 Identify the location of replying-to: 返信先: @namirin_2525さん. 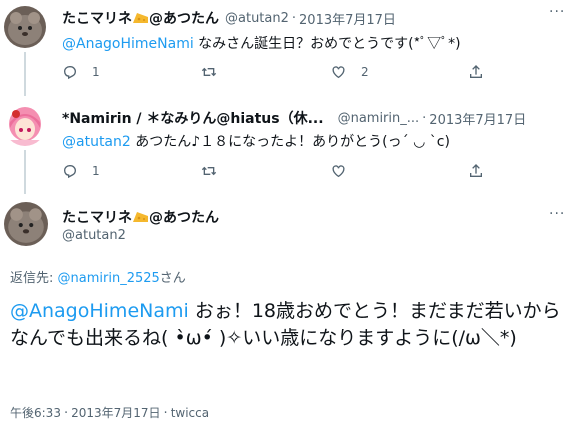
(98, 278).